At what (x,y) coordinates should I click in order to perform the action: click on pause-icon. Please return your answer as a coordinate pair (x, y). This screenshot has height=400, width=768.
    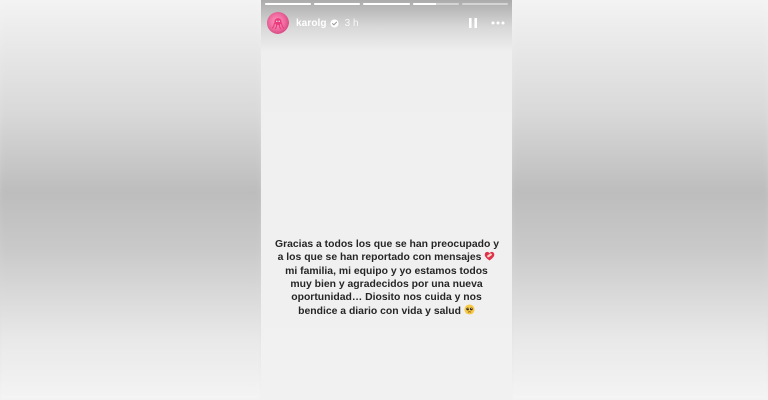
    Looking at the image, I should click on (473, 23).